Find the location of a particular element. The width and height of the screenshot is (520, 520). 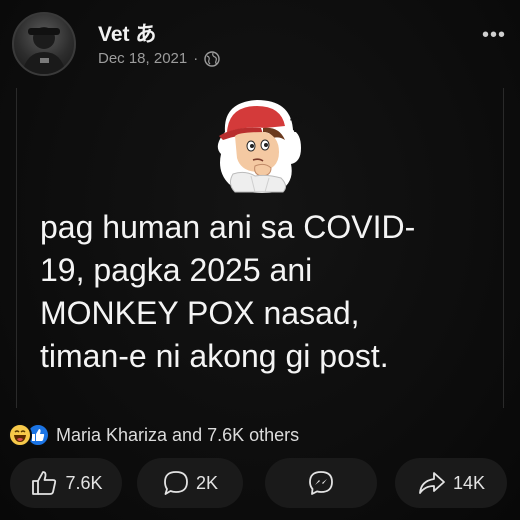

avatar is located at coordinates (44, 44).